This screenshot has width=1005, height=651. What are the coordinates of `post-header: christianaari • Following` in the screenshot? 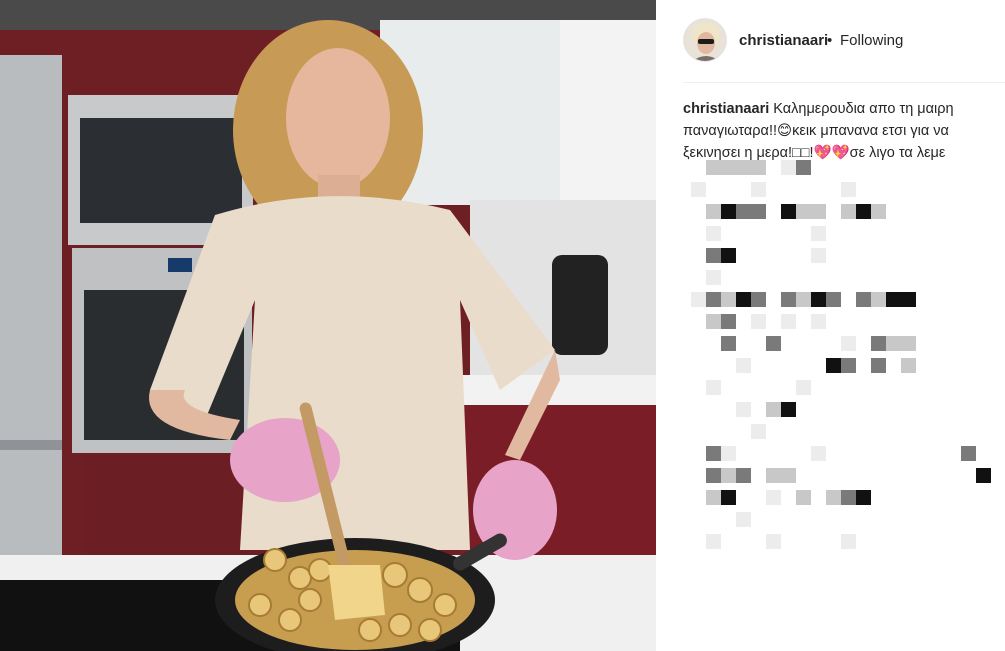 It's located at (830, 41).